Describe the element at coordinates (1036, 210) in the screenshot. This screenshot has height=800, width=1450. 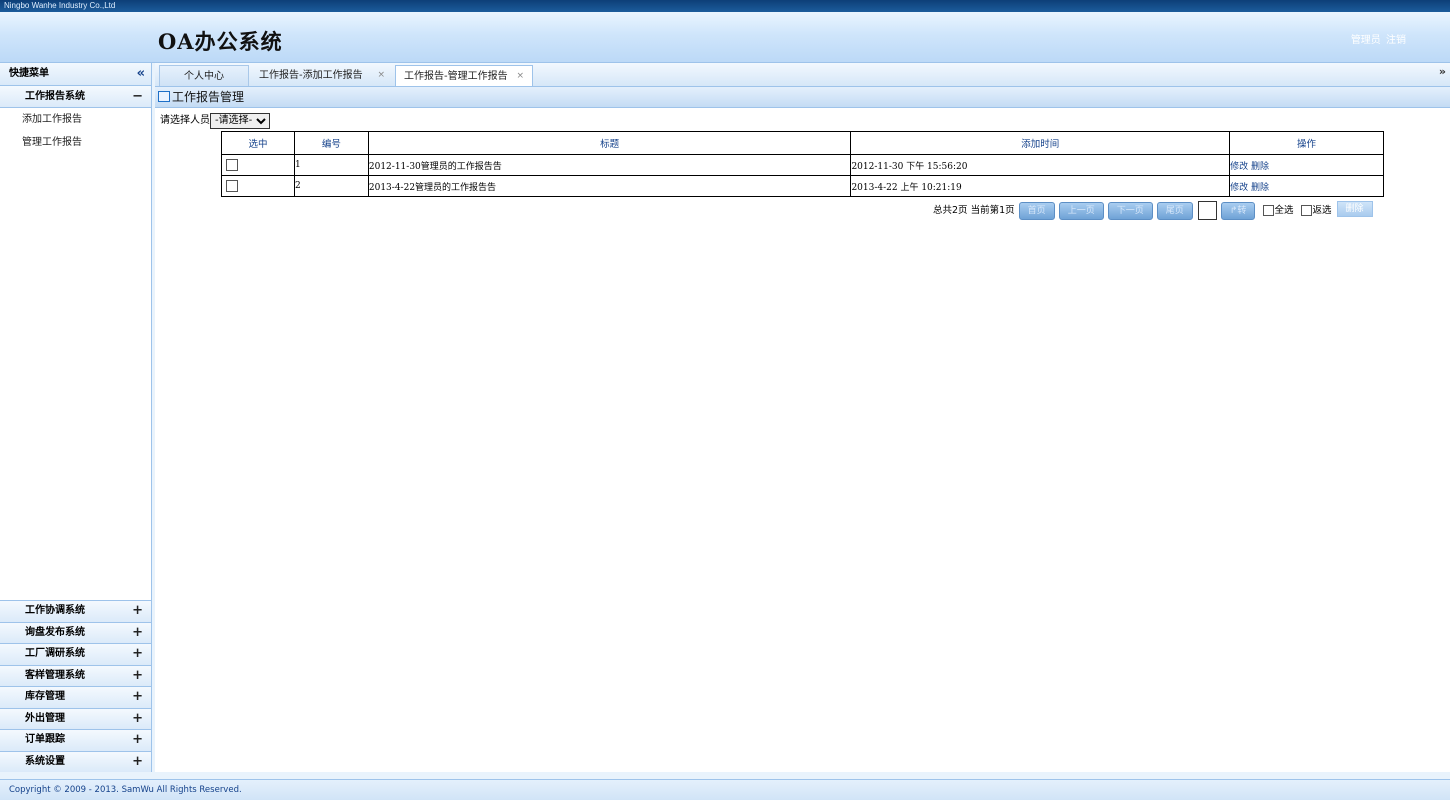
I see `first-page-button: 首页` at that location.